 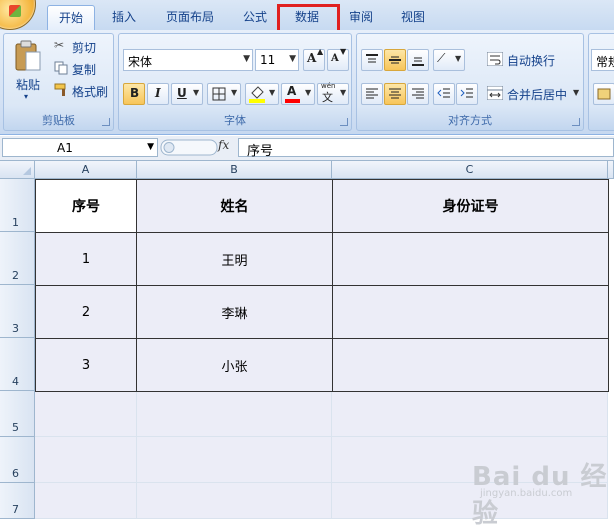 What do you see at coordinates (140, 62) in the screenshot?
I see `font-name-value: 宋体` at bounding box center [140, 62].